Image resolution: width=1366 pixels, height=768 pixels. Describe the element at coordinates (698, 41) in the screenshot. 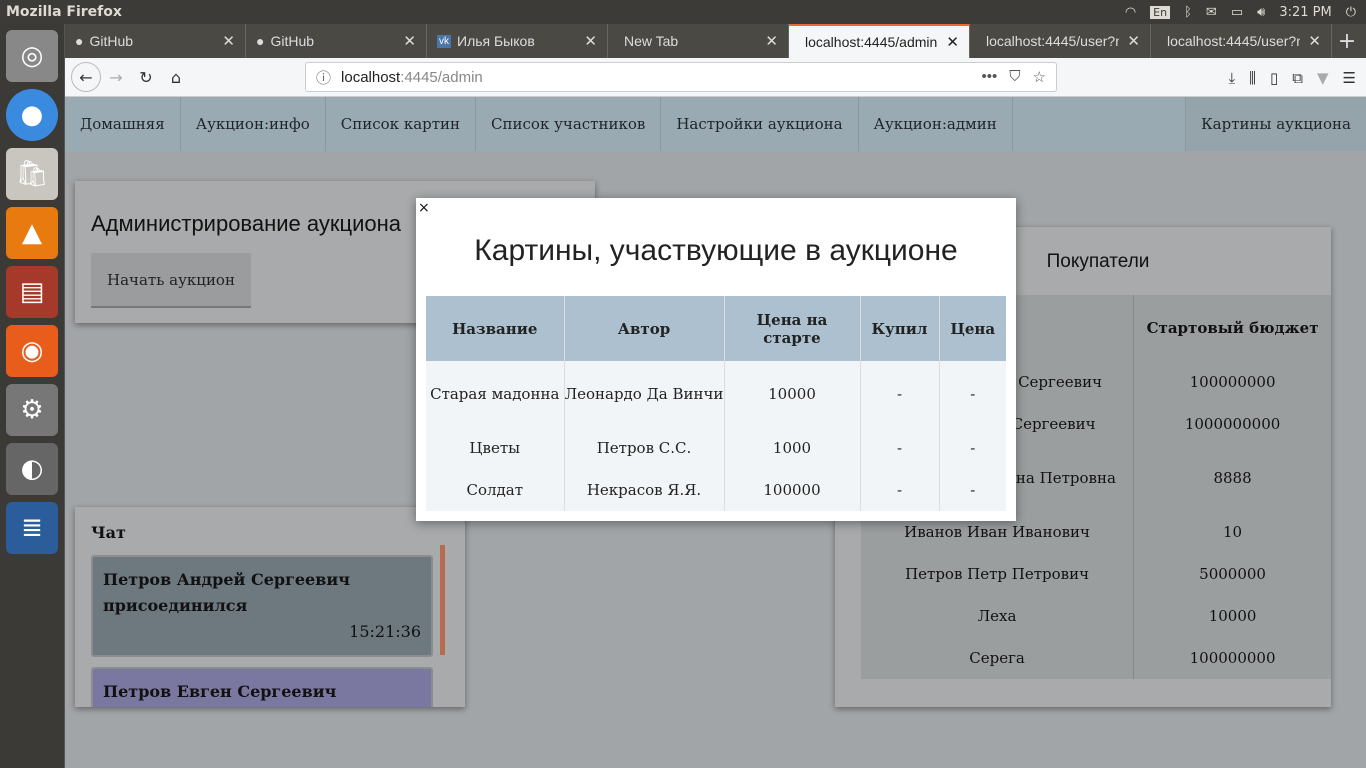

I see `tab: New Tab ✕` at that location.